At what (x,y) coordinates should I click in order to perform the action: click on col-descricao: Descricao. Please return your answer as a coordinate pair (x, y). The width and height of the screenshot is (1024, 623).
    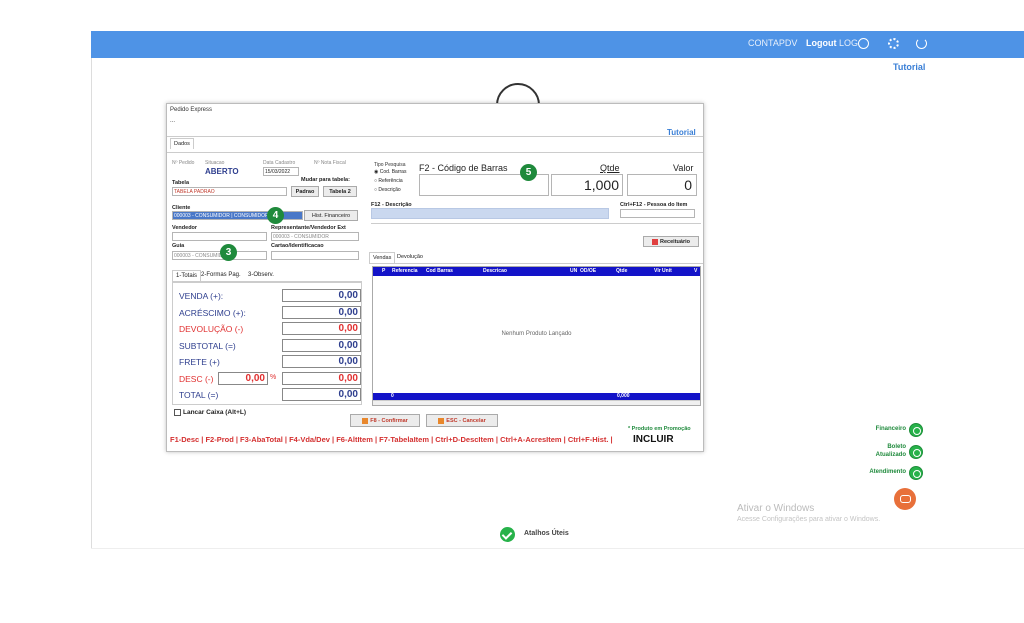
    Looking at the image, I should click on (495, 271).